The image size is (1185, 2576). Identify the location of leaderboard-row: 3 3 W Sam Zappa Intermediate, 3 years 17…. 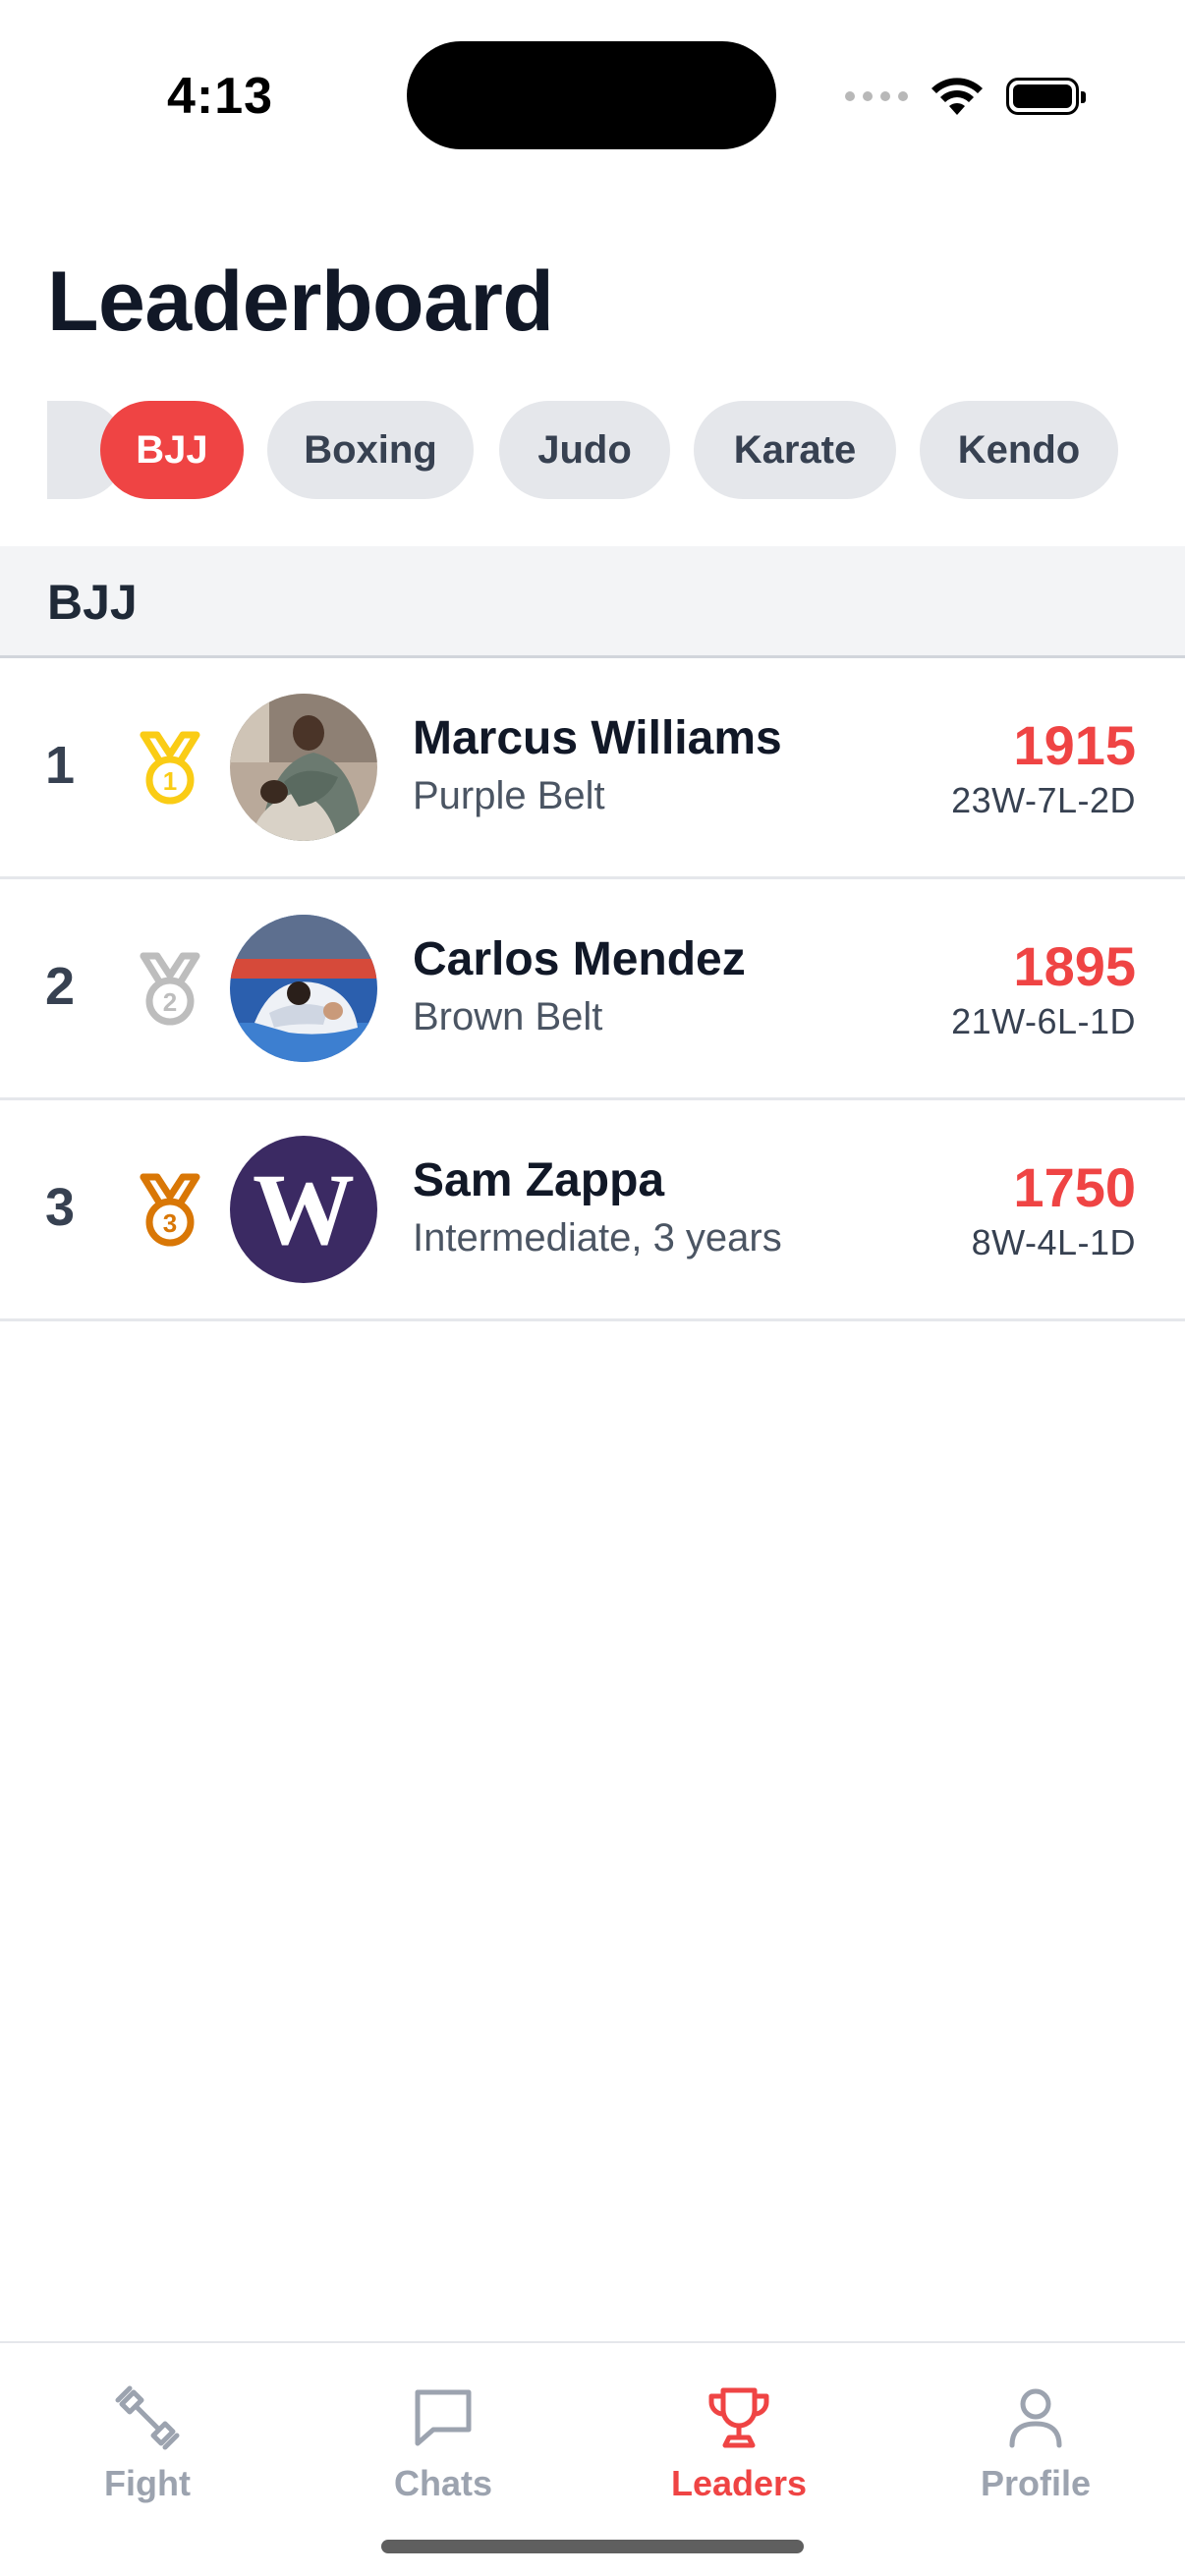
(592, 1210).